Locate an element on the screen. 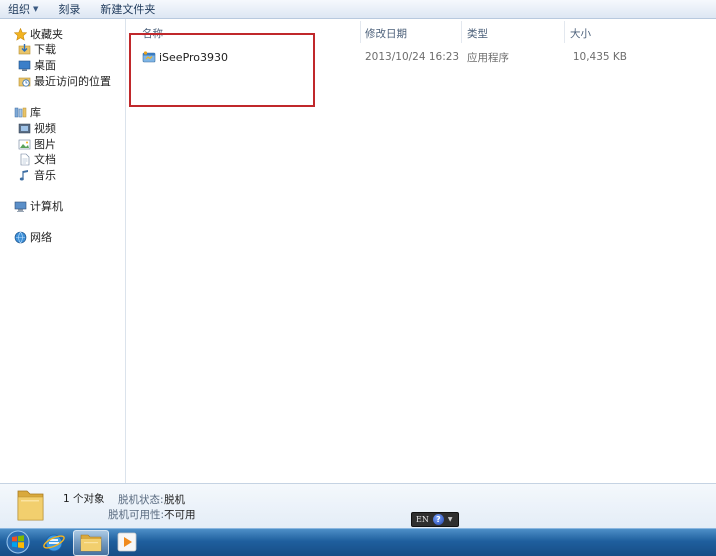 The height and width of the screenshot is (556, 716). offline-availability-label: 脱机可用性: is located at coordinates (136, 515).